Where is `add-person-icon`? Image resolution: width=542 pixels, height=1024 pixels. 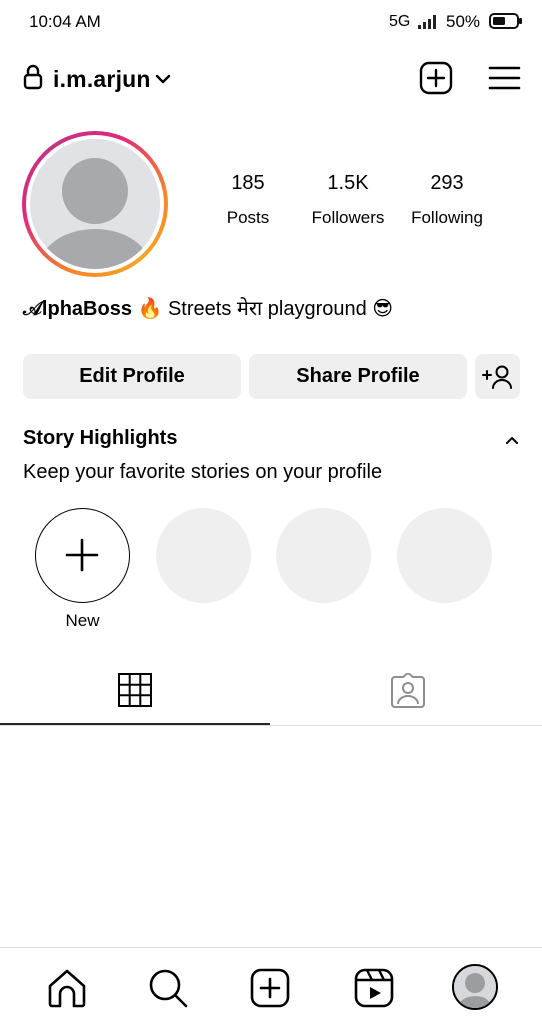 add-person-icon is located at coordinates (496, 377).